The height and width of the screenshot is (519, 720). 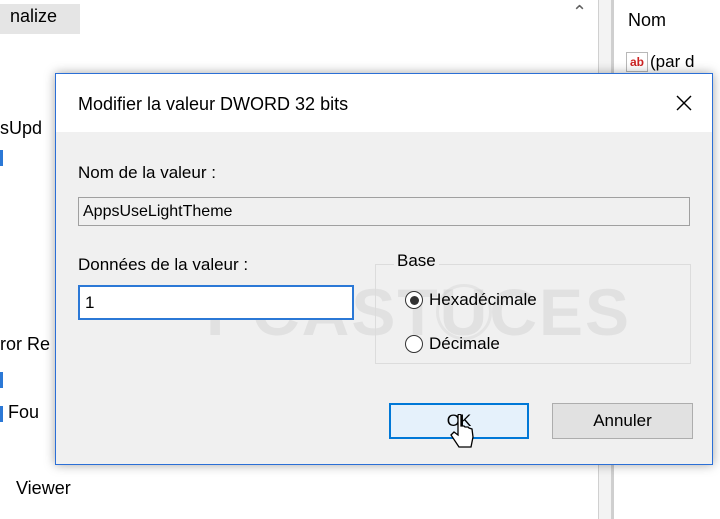 I want to click on radio-hexadecimal-label: Hexadécimale, so click(x=483, y=299).